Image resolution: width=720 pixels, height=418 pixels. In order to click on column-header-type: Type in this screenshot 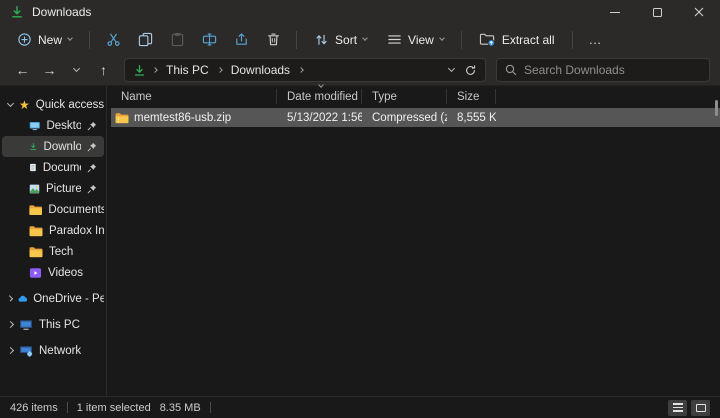, I will do `click(404, 96)`.